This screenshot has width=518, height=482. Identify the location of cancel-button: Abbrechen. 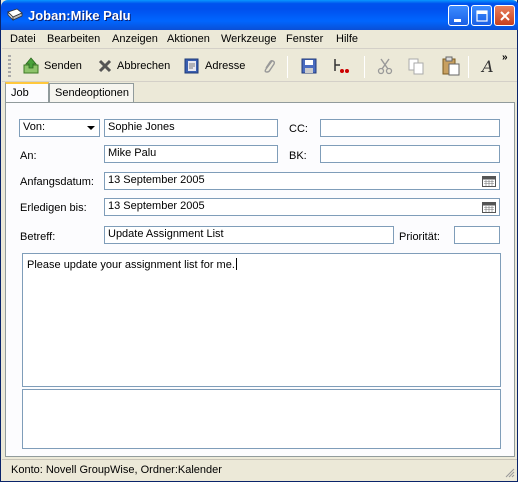
(133, 66).